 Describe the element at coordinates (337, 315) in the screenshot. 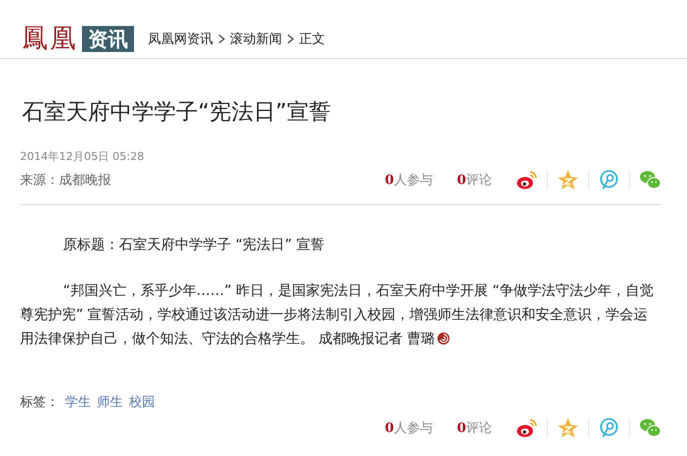

I see `article-paragraph: “邦国兴亡，系乎少年……” 昨日，是国家宪法日，石室天府中学开展 “争做学法守法少年，自觉尊宪护宪” 宣誓活动，学校通过该活动进一步将法制引入校园，增强师生法律意识和安全意识，学会运用法律保护自己，做个知法、守法的合格学生。 成都晚报记者 曹璐` at that location.